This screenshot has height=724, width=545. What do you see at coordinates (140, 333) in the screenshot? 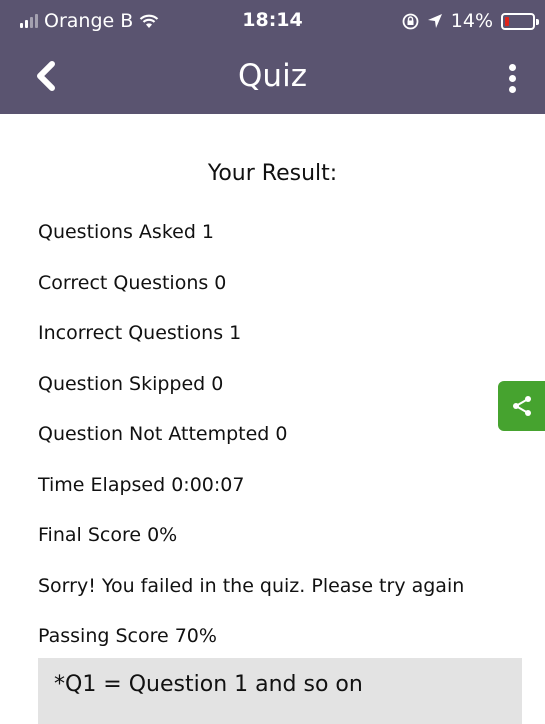
I see `incorrect-questions: Incorrect Questions 1` at bounding box center [140, 333].